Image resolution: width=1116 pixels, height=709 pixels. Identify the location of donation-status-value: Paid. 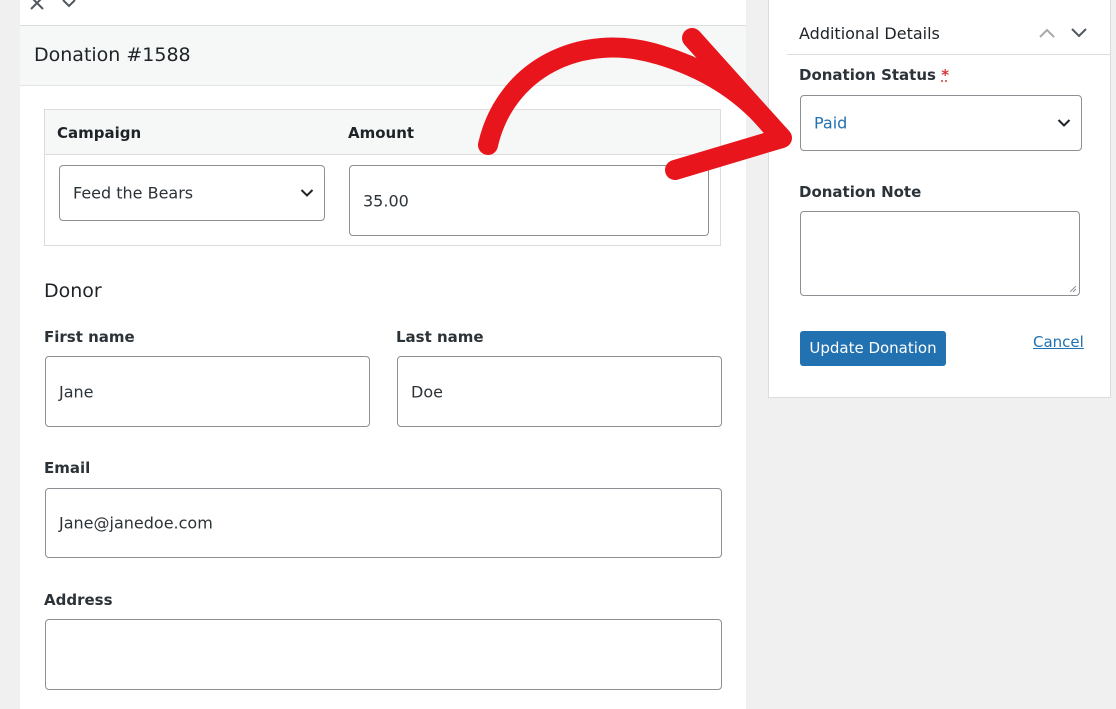
(831, 123).